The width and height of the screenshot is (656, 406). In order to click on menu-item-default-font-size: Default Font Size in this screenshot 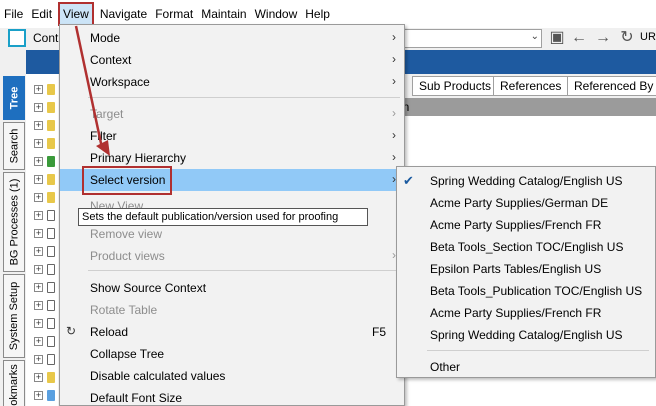, I will do `click(232, 396)`.